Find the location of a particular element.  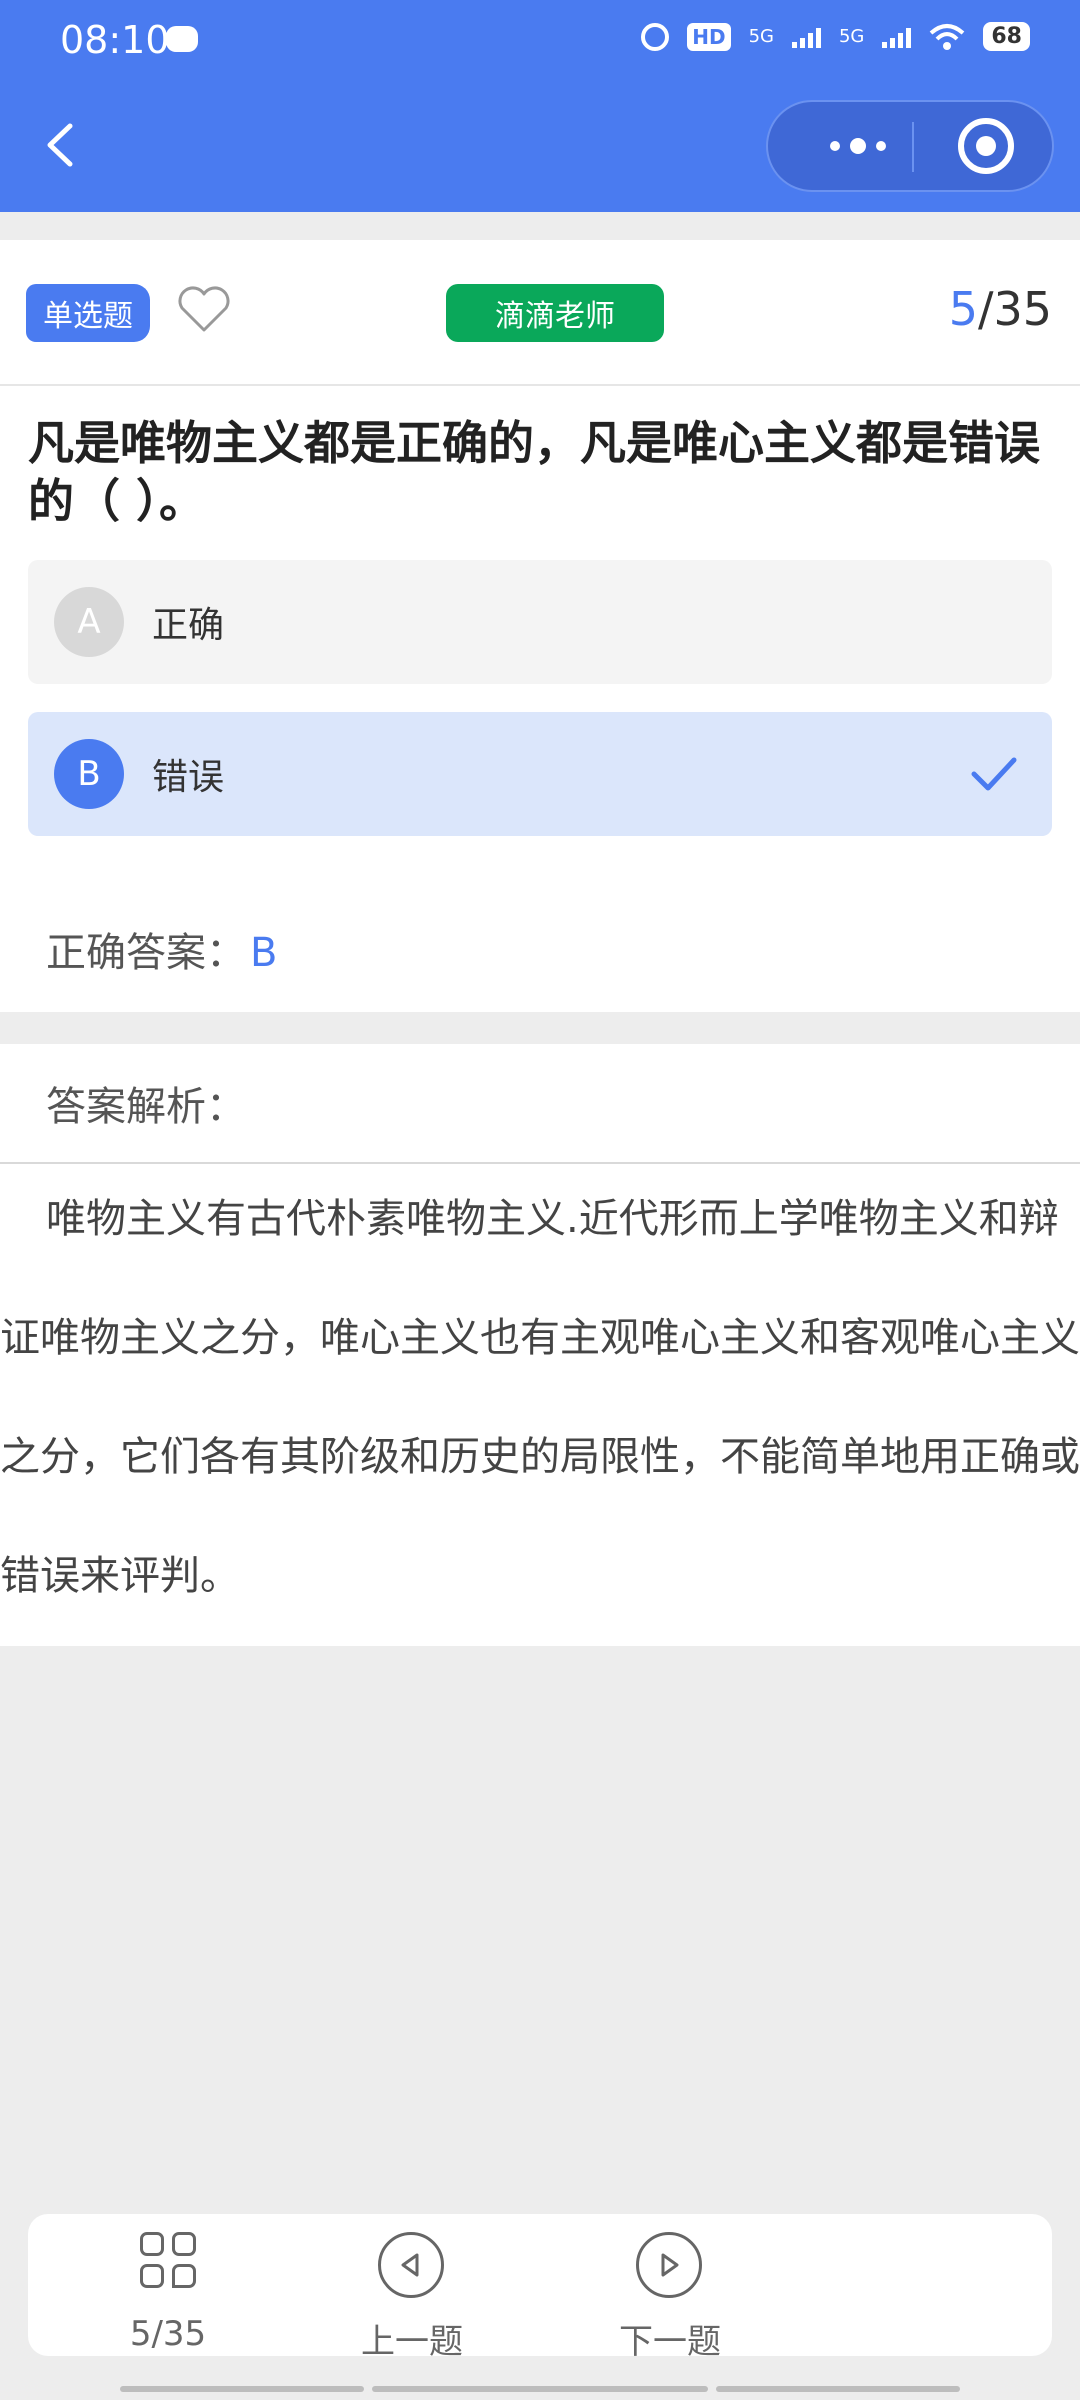

favorite-heart-icon is located at coordinates (204, 309).